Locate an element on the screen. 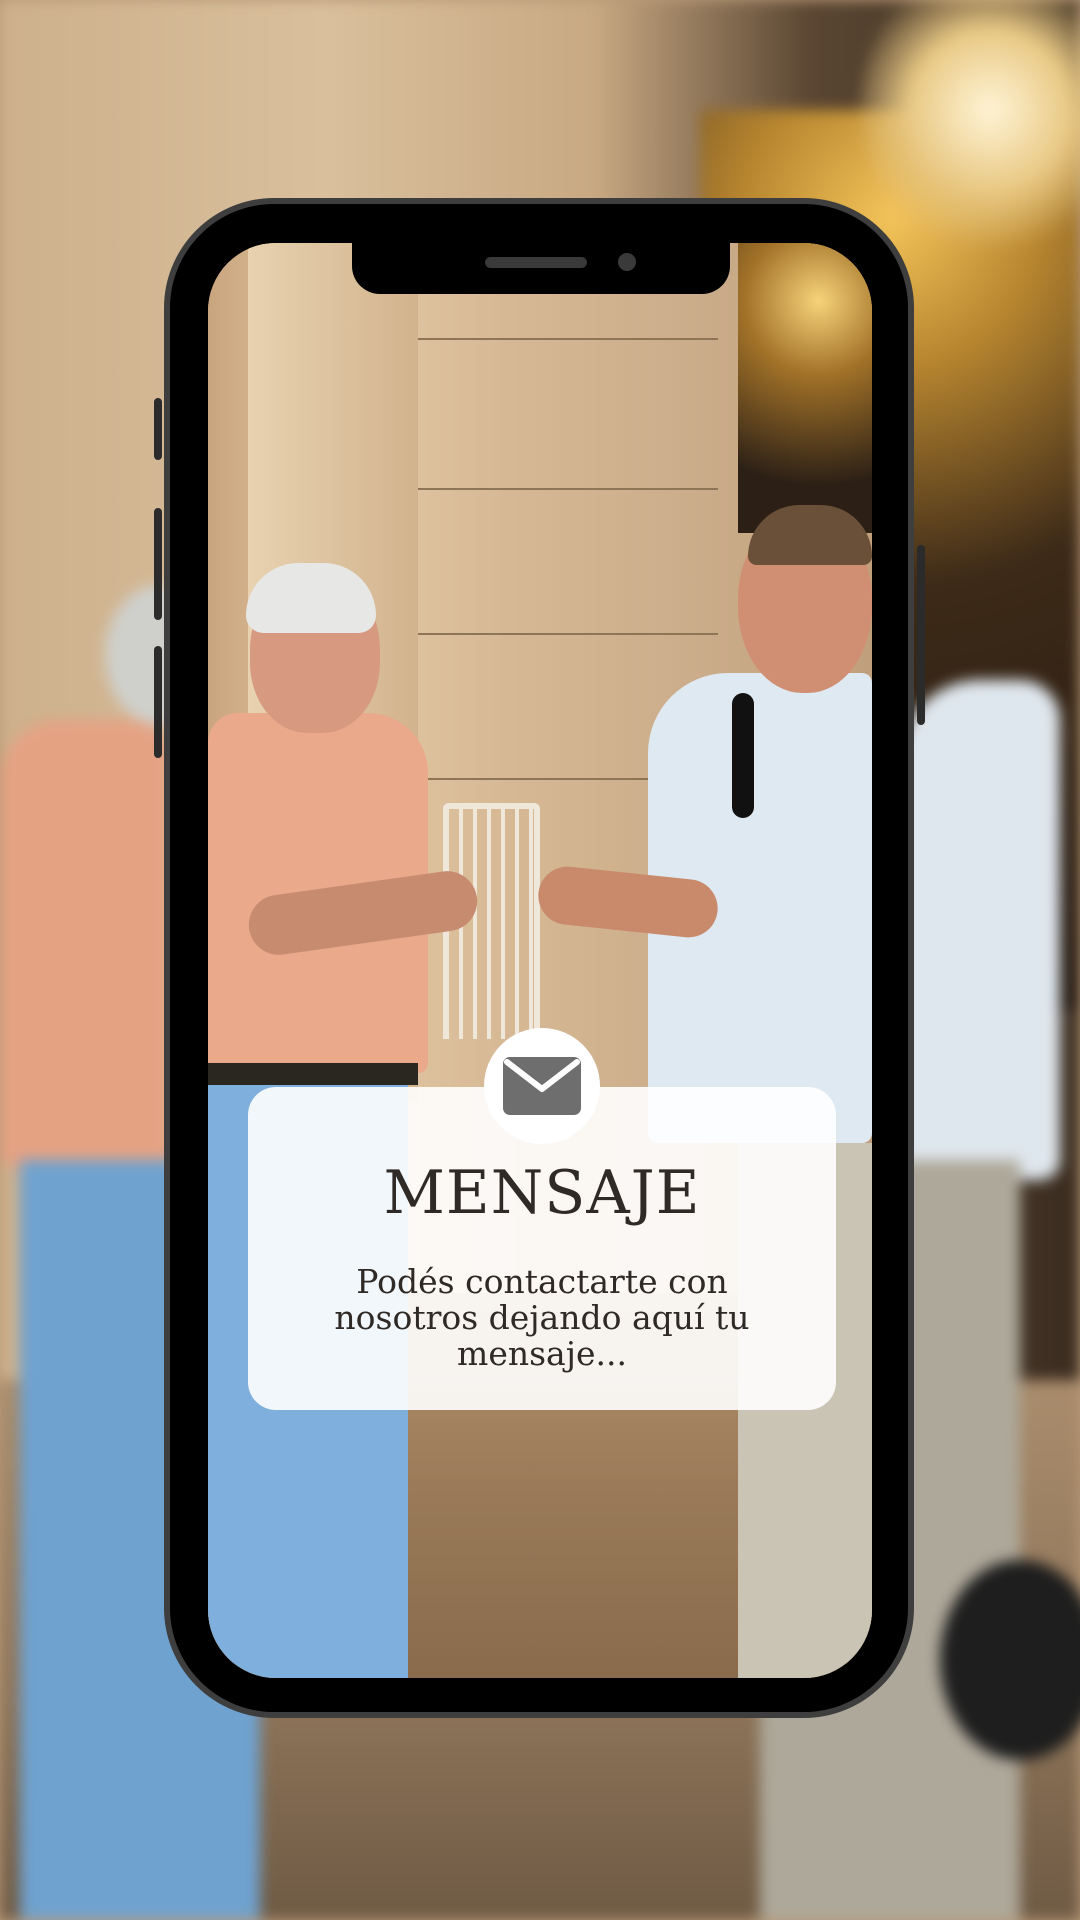 This screenshot has width=1080, height=1920. phone-silent-switch is located at coordinates (158, 429).